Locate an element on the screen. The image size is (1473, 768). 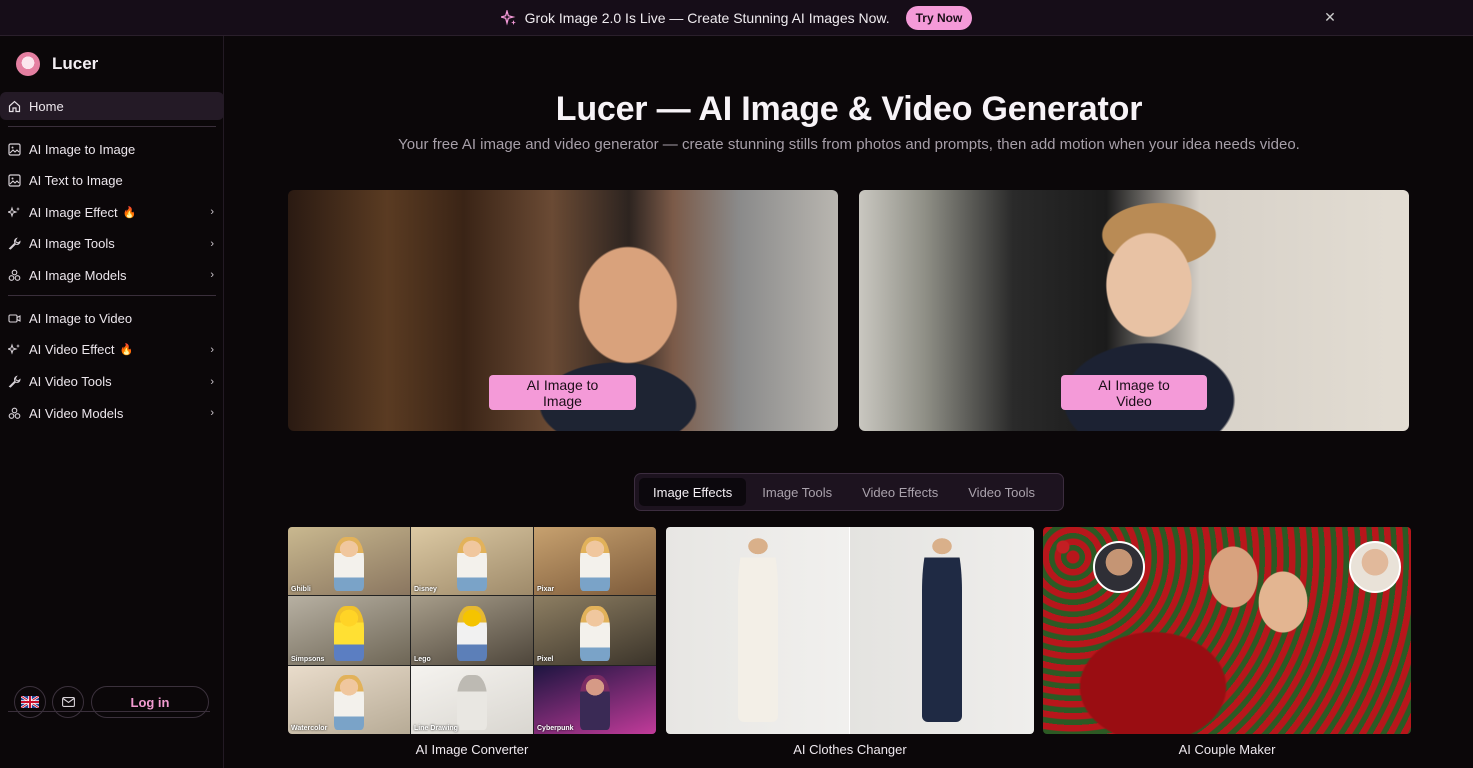
style-tile: Ghibli is located at coordinates (349, 561).